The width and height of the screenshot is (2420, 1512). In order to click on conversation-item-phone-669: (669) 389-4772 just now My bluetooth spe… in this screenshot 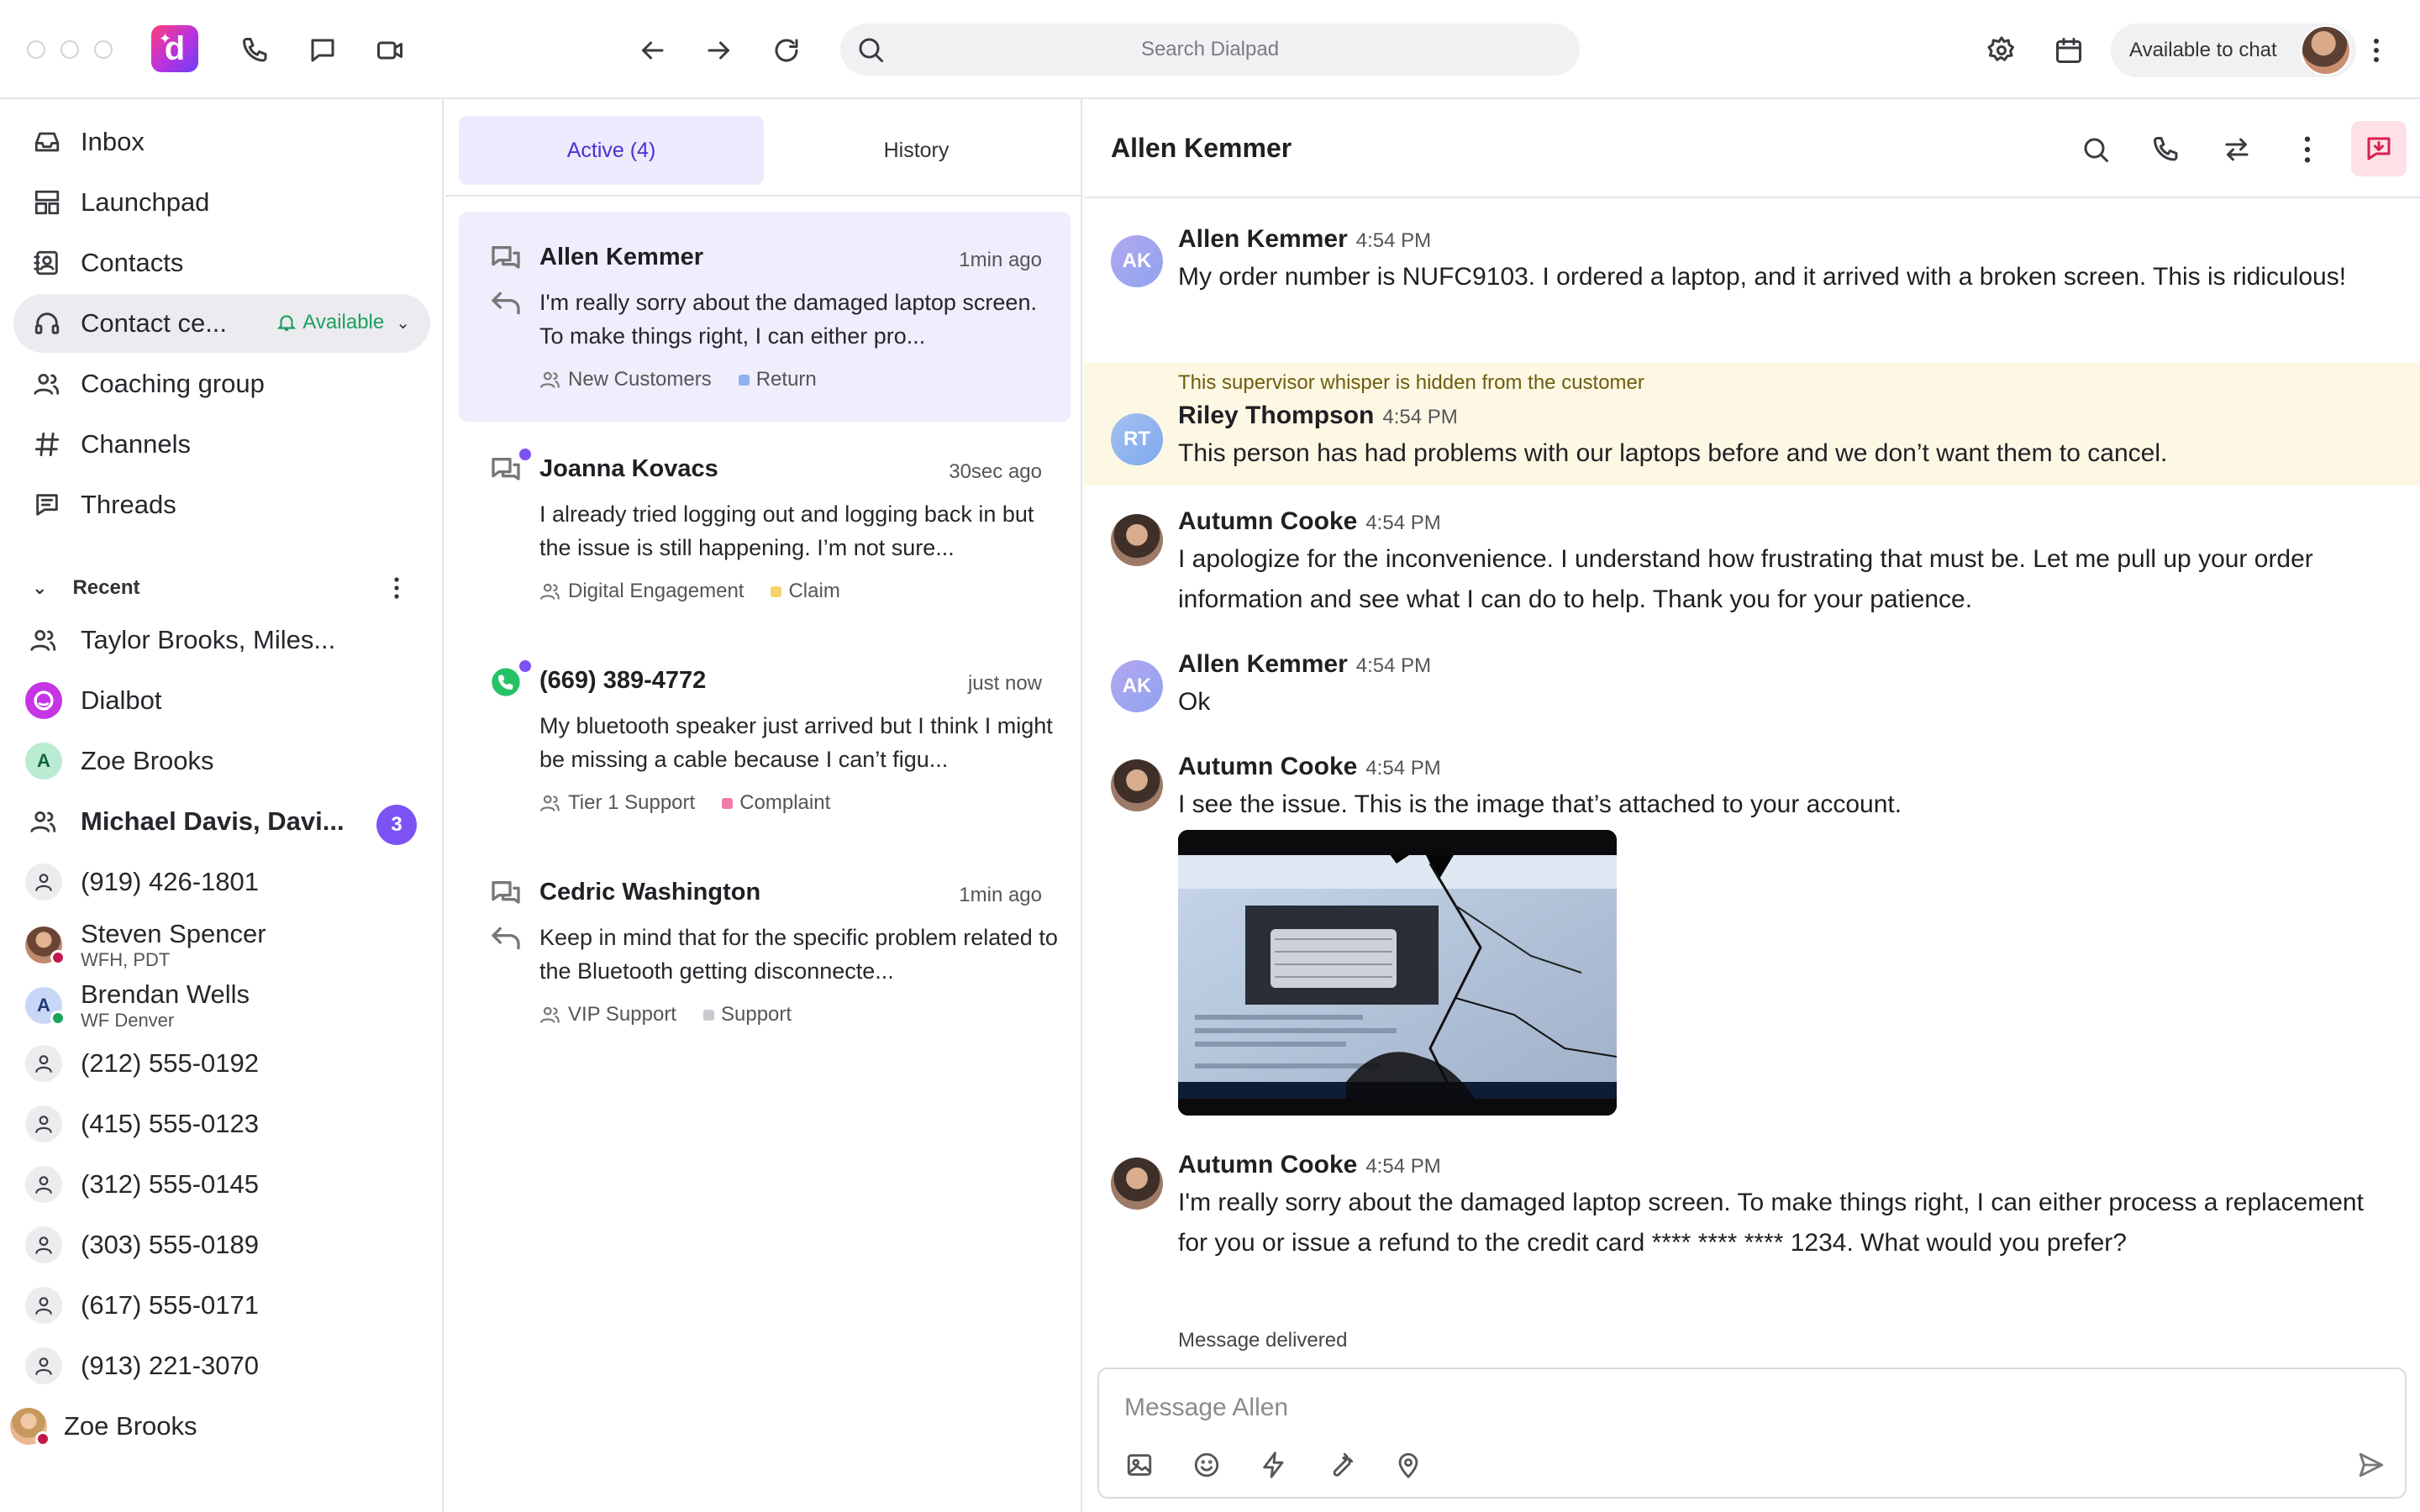, I will do `click(765, 740)`.